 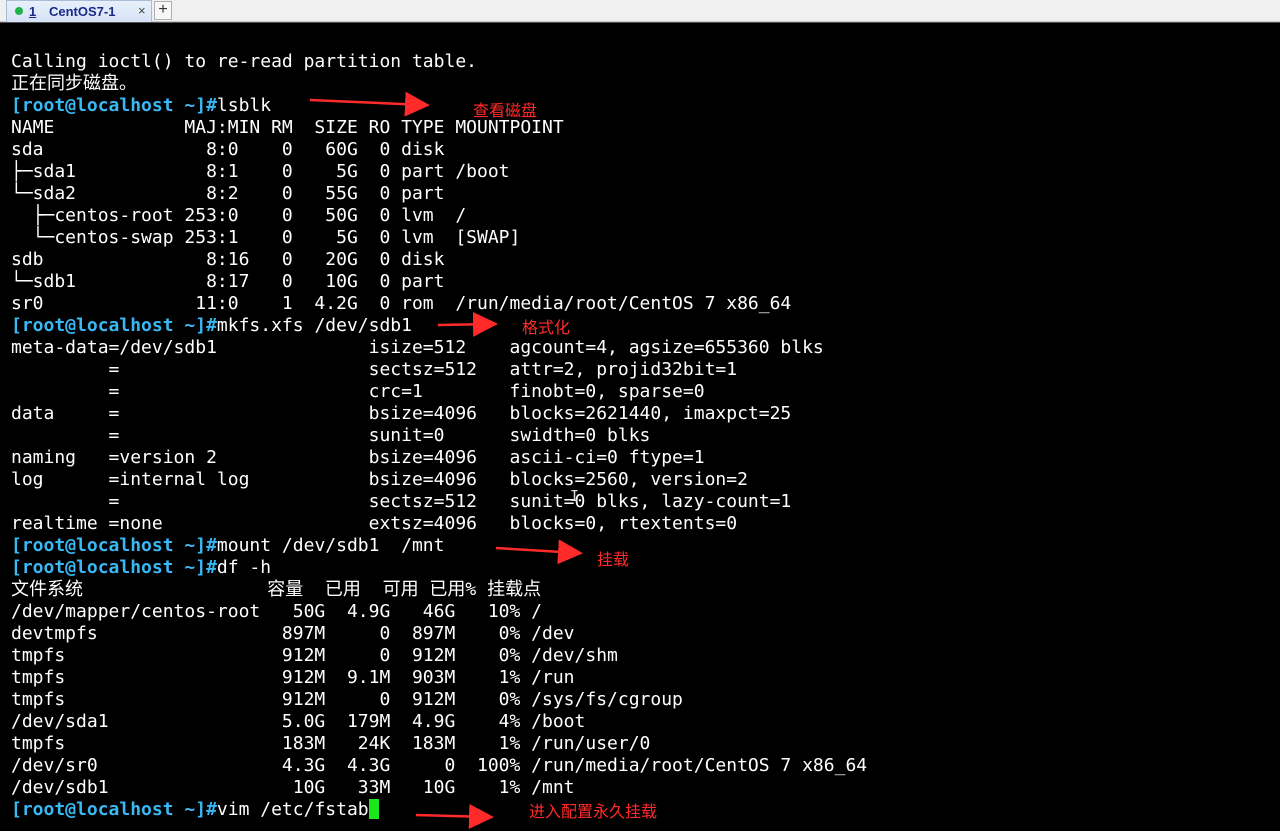 What do you see at coordinates (276, 589) in the screenshot?
I see `output-line: 文件系统 容量 已用 可用 已用% 挂载点` at bounding box center [276, 589].